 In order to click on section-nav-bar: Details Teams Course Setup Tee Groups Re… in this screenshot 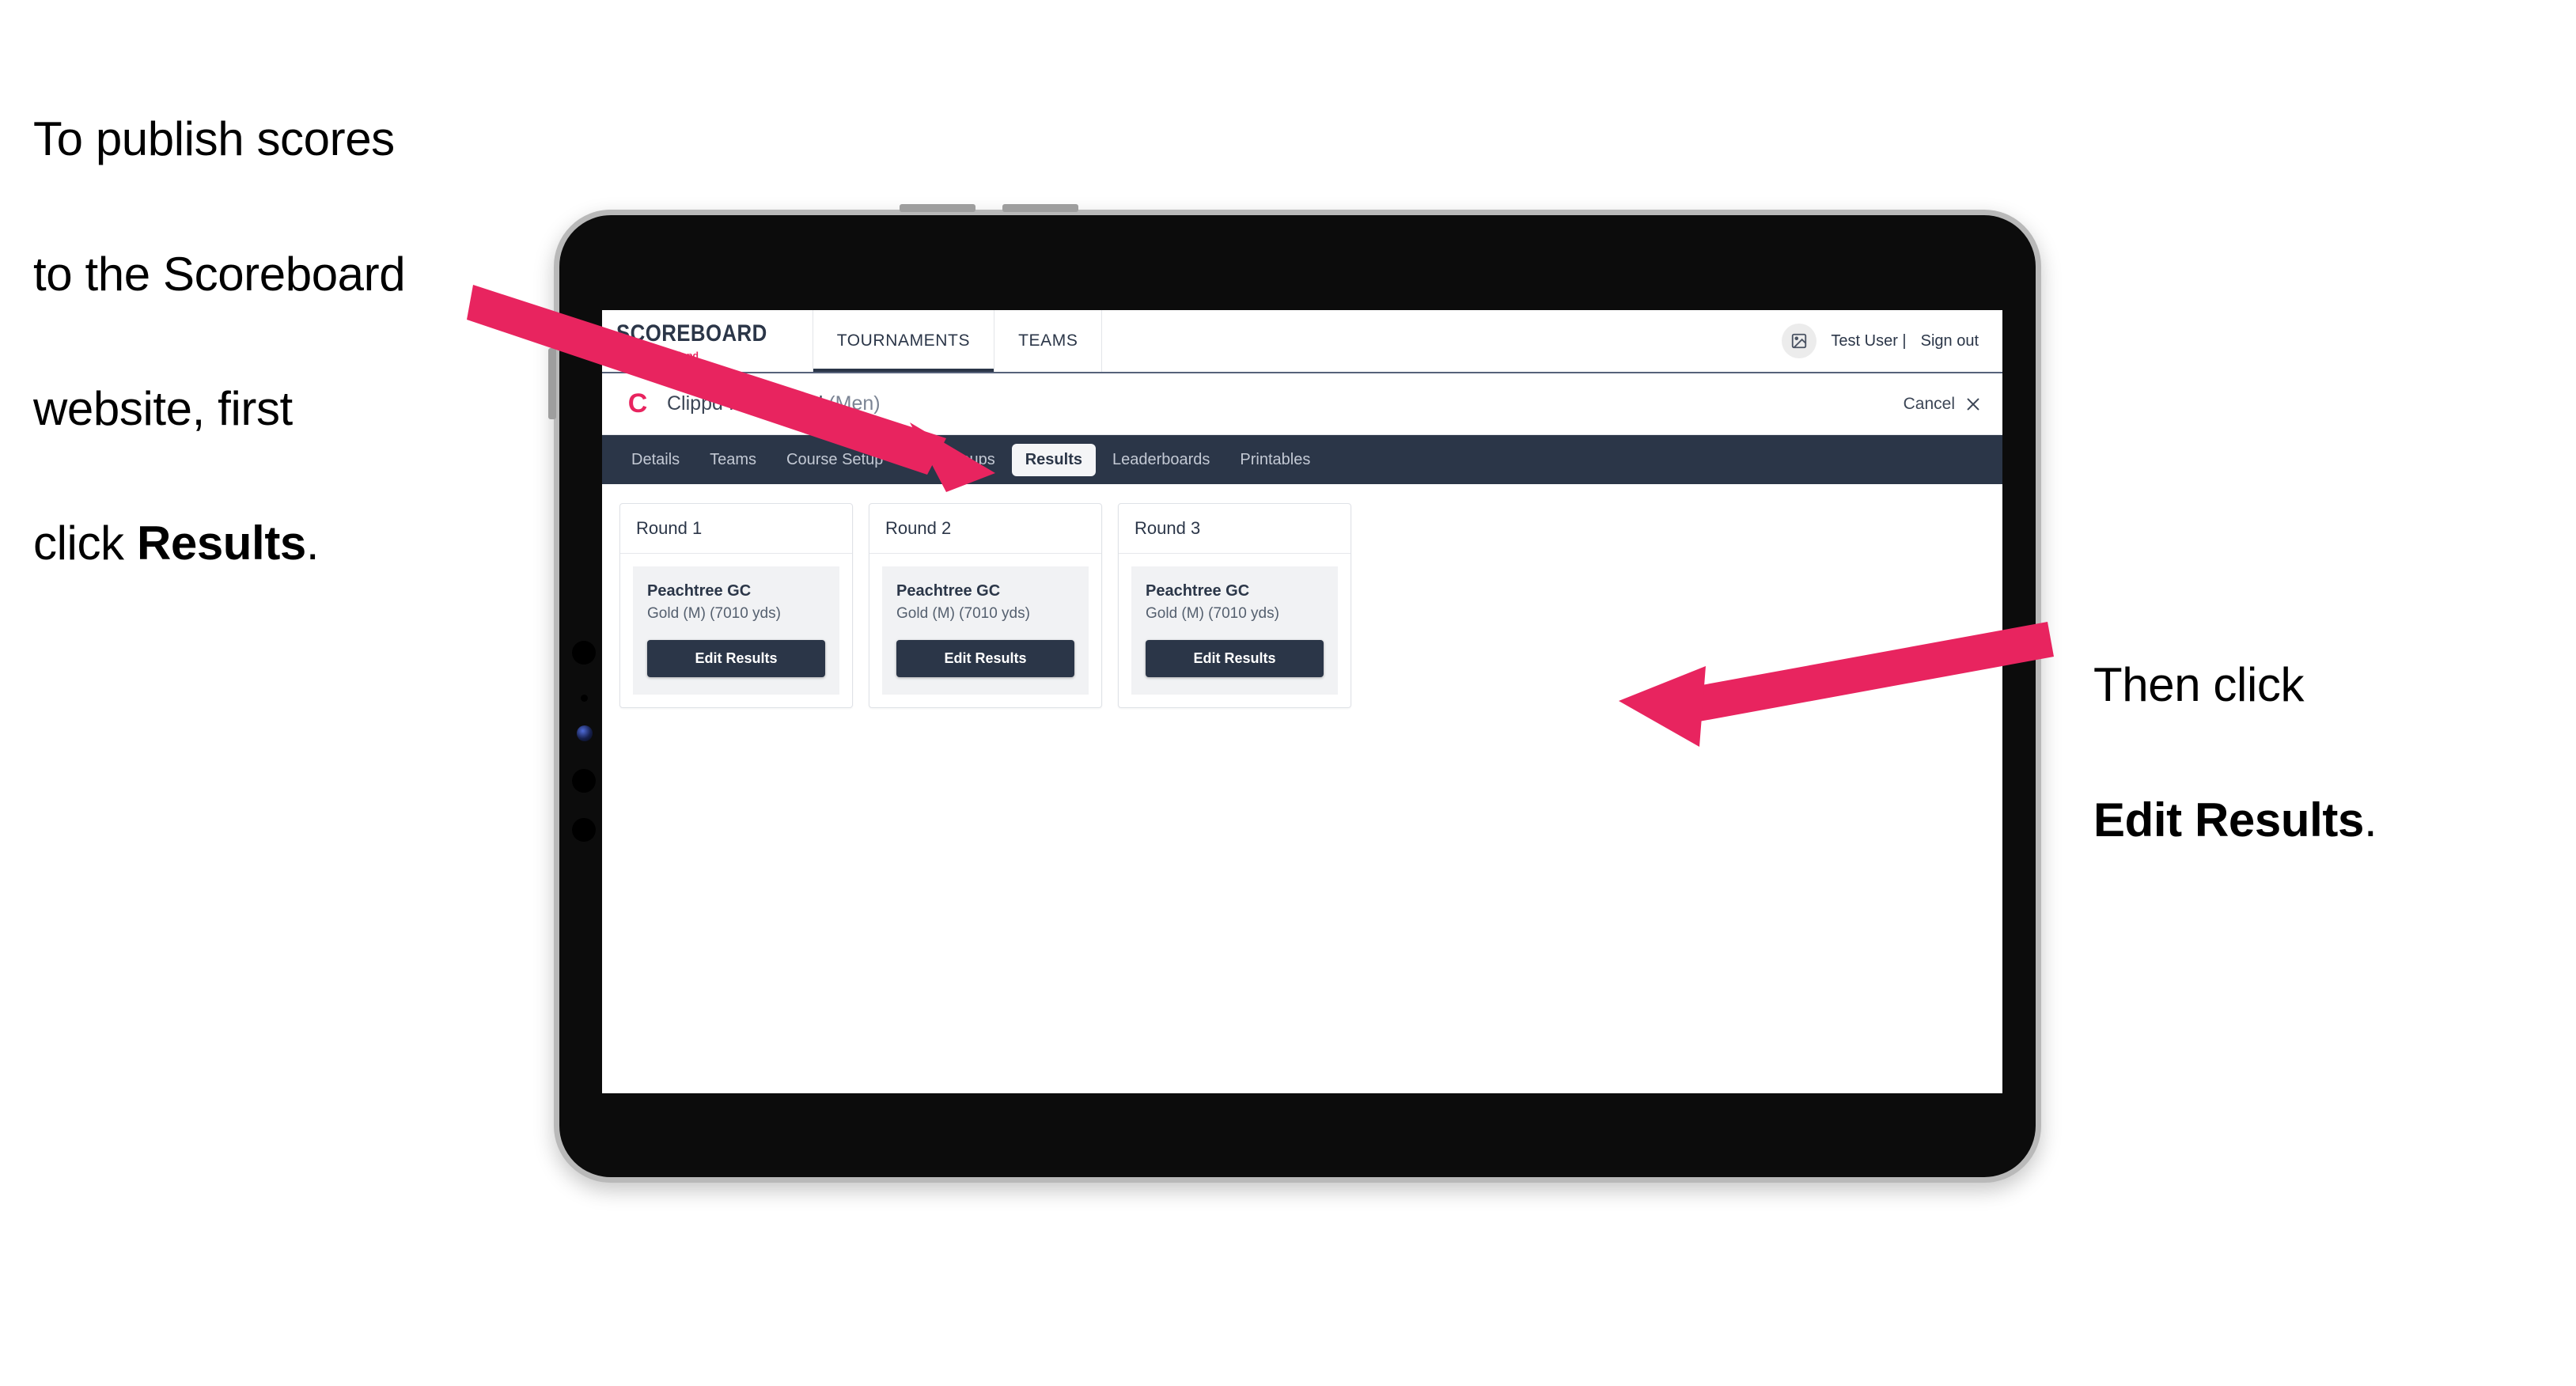, I will do `click(1302, 460)`.